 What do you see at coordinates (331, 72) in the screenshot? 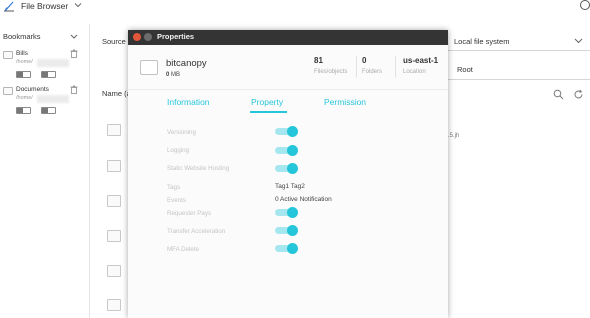
I see `files-label: Files/objects` at bounding box center [331, 72].